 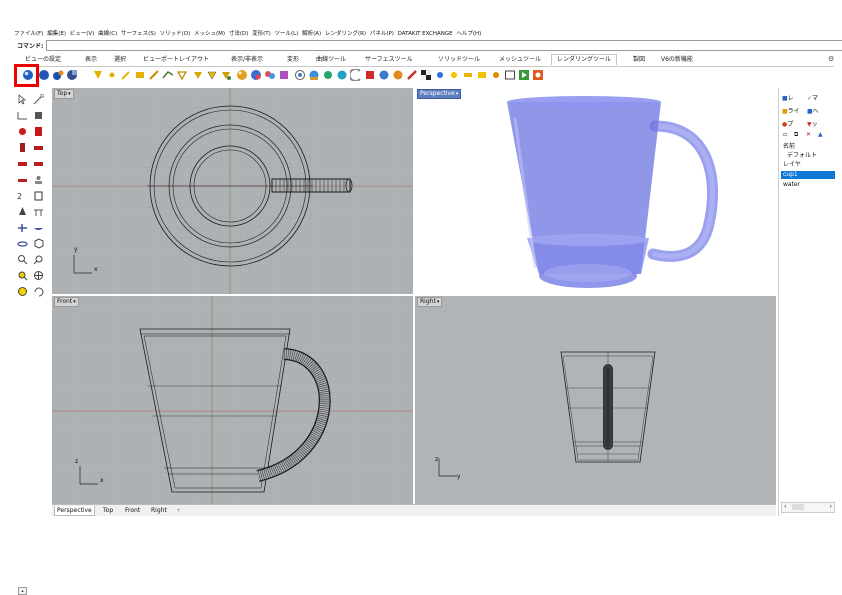 I want to click on command-input, so click(x=444, y=45).